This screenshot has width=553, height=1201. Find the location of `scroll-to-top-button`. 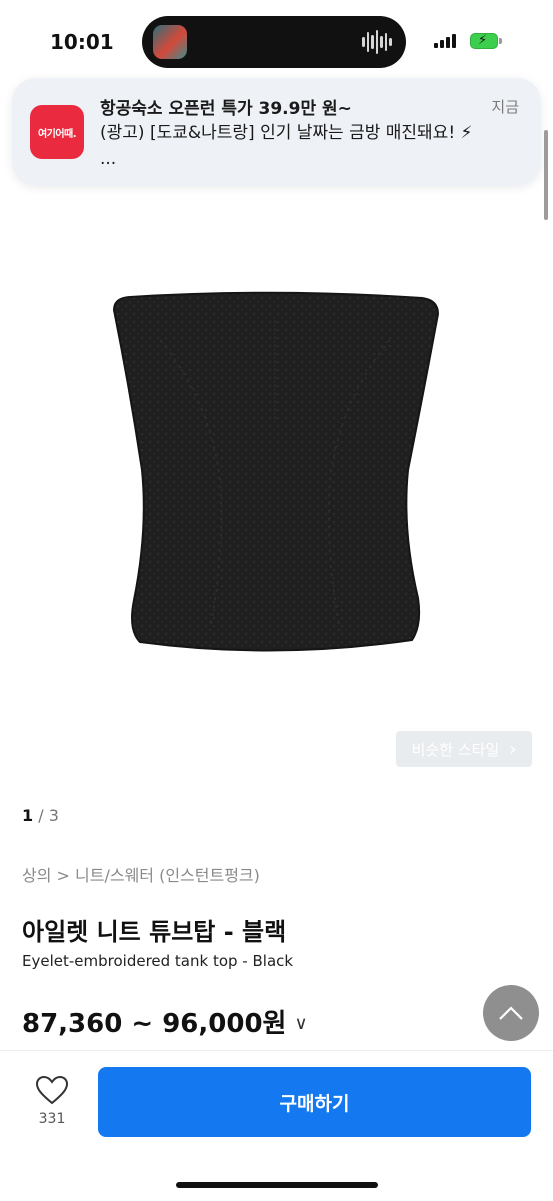

scroll-to-top-button is located at coordinates (511, 1013).